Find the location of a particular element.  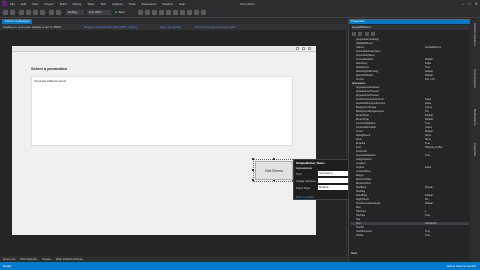

menu-item: Window is located at coordinates (167, 4).